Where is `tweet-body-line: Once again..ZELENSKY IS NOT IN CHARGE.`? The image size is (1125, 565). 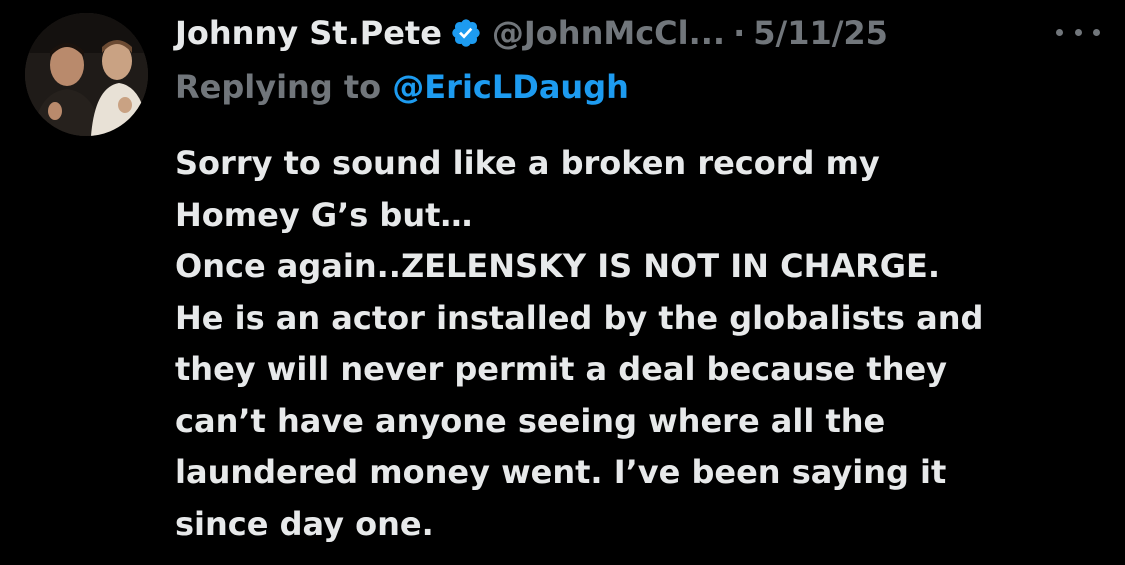 tweet-body-line: Once again..ZELENSKY IS NOT IN CHARGE. is located at coordinates (558, 266).